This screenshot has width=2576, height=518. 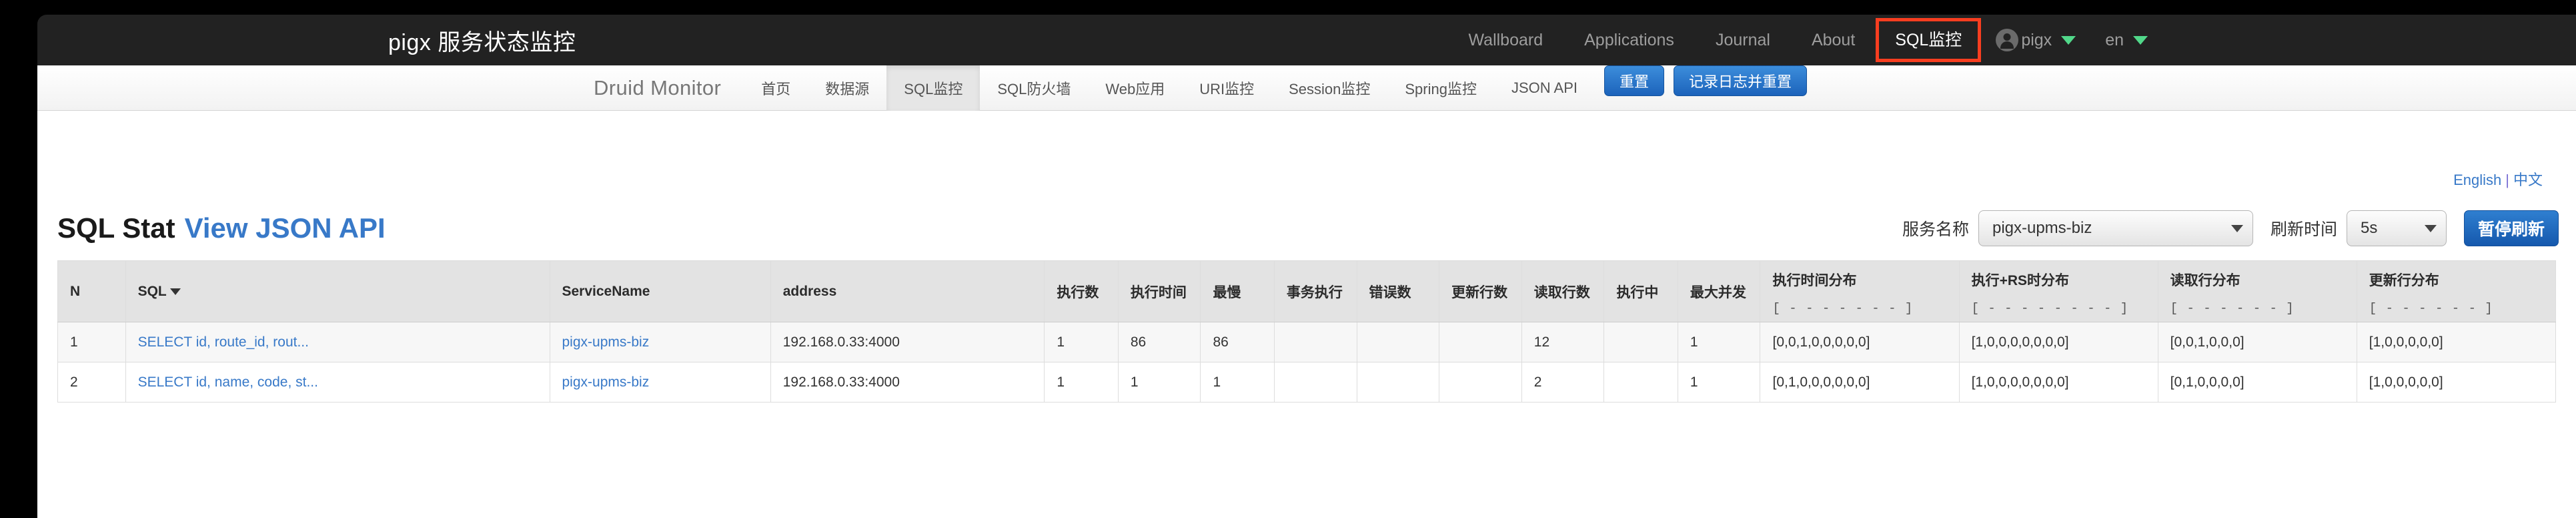 I want to click on druid-tab-sql-firewall: SQL防火墙, so click(x=1034, y=88).